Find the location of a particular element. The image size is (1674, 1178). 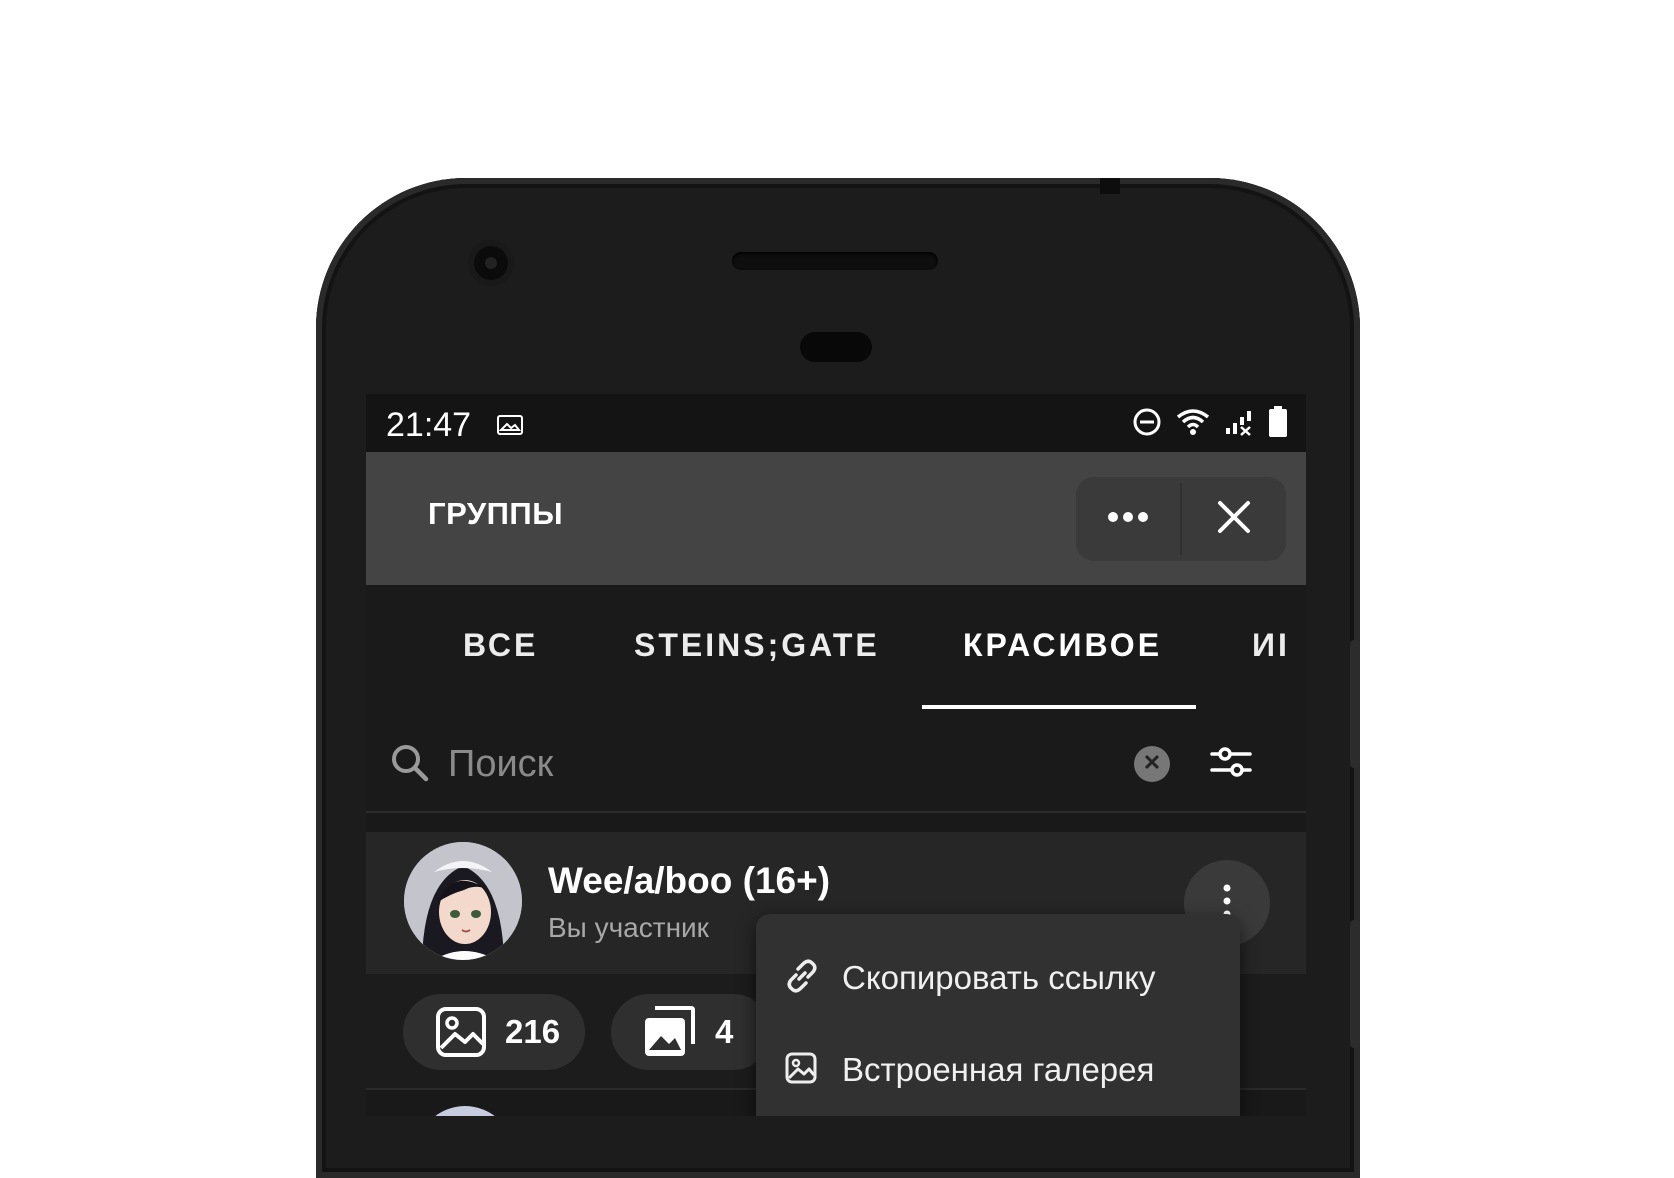

image-notification-icon is located at coordinates (510, 427).